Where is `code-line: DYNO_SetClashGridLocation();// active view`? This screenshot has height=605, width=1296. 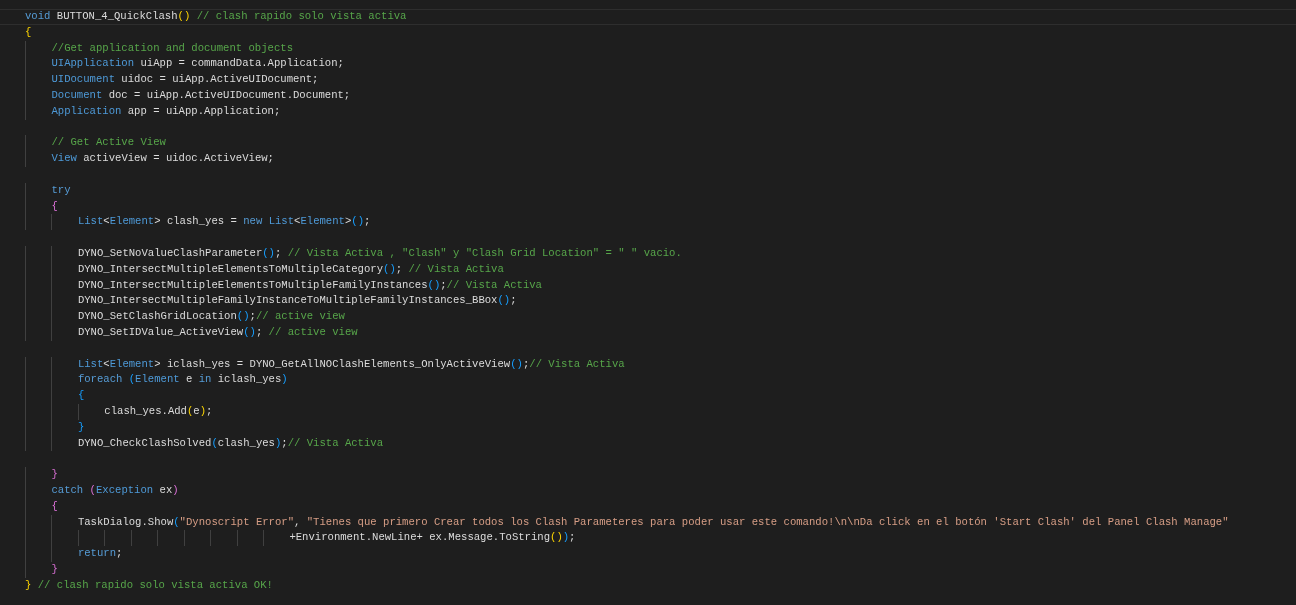 code-line: DYNO_SetClashGridLocation();// active view is located at coordinates (185, 317).